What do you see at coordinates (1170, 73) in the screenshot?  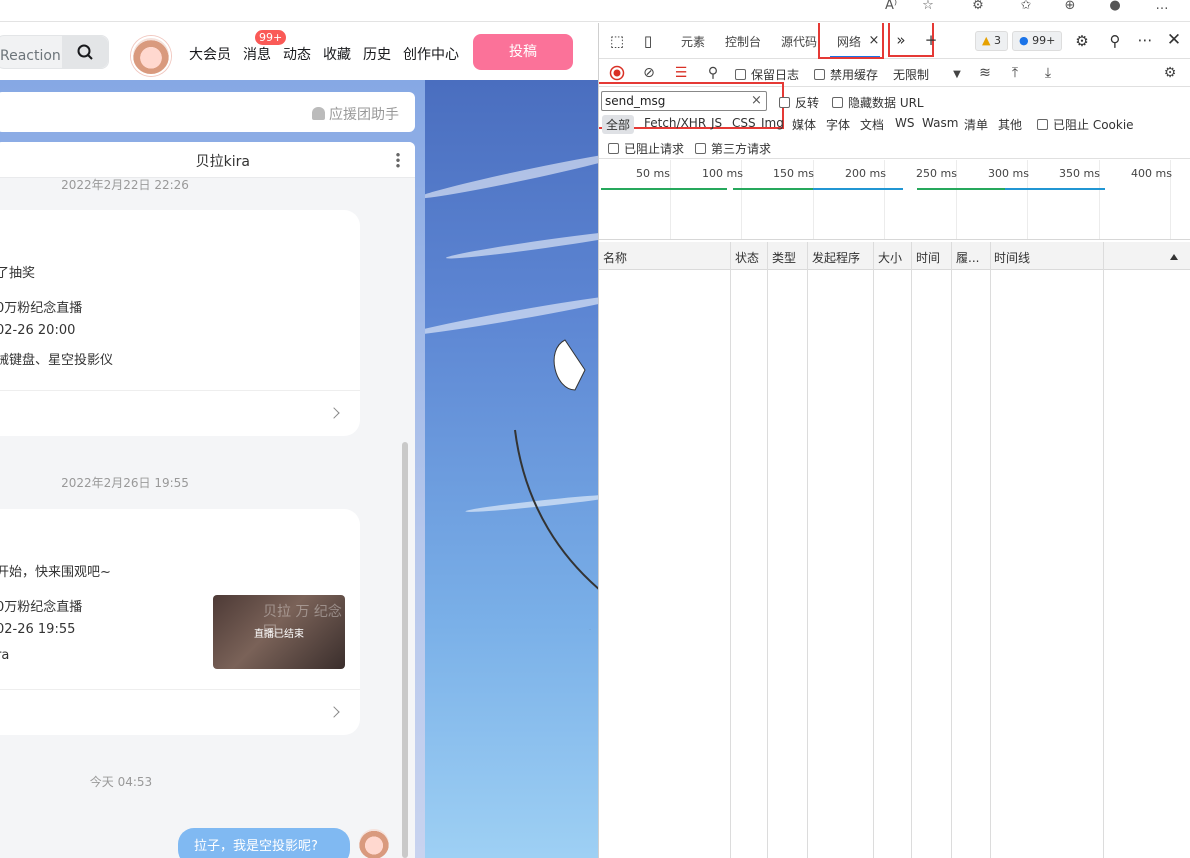 I see `network-settings-icon: ⚙` at bounding box center [1170, 73].